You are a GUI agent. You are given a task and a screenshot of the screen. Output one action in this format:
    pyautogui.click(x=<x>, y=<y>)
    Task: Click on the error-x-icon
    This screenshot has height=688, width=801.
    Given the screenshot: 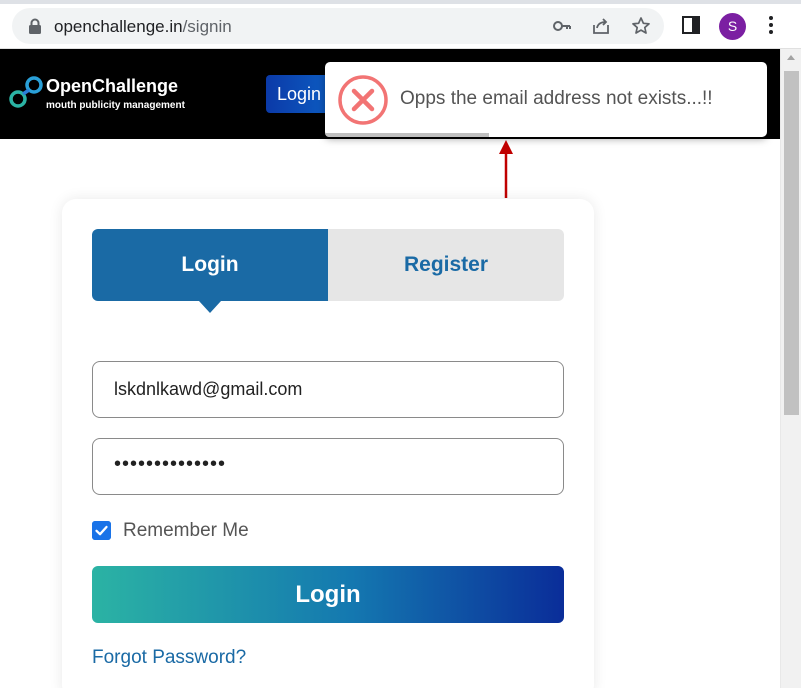 What is the action you would take?
    pyautogui.click(x=363, y=100)
    